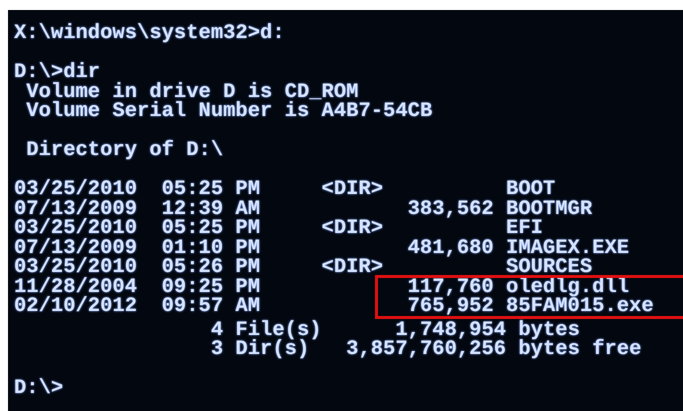 This screenshot has height=411, width=683. What do you see at coordinates (450, 209) in the screenshot?
I see `size-cell-text: 383,562` at bounding box center [450, 209].